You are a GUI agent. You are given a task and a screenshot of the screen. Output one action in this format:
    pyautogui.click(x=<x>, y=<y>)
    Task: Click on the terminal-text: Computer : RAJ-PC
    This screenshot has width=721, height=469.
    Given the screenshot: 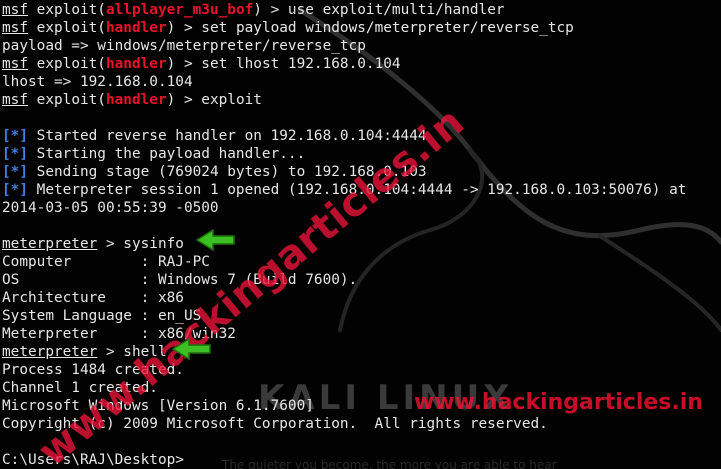 What is the action you would take?
    pyautogui.click(x=106, y=262)
    